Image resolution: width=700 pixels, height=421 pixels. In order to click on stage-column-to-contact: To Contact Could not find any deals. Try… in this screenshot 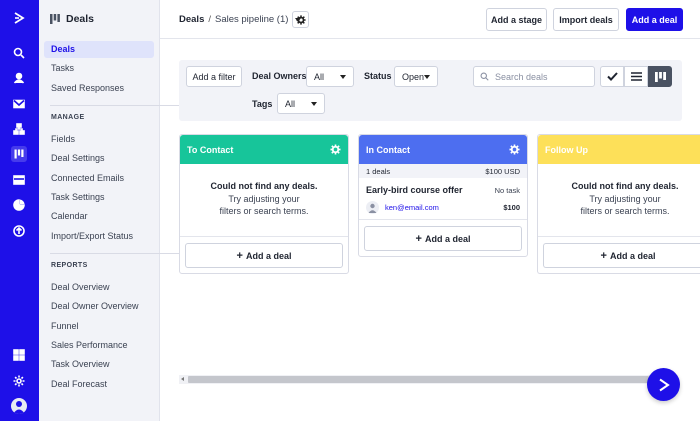, I will do `click(264, 204)`.